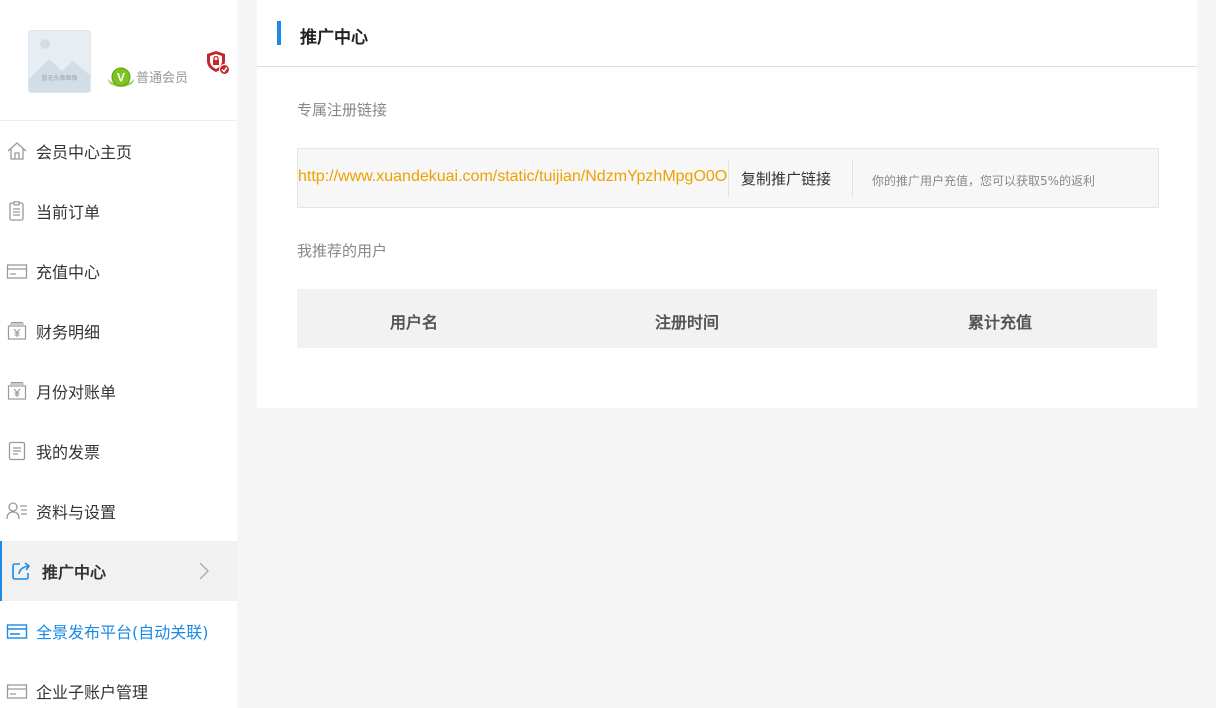  Describe the element at coordinates (122, 632) in the screenshot. I see `sidebar-item-label: 全景发布平台(自动关联)` at that location.